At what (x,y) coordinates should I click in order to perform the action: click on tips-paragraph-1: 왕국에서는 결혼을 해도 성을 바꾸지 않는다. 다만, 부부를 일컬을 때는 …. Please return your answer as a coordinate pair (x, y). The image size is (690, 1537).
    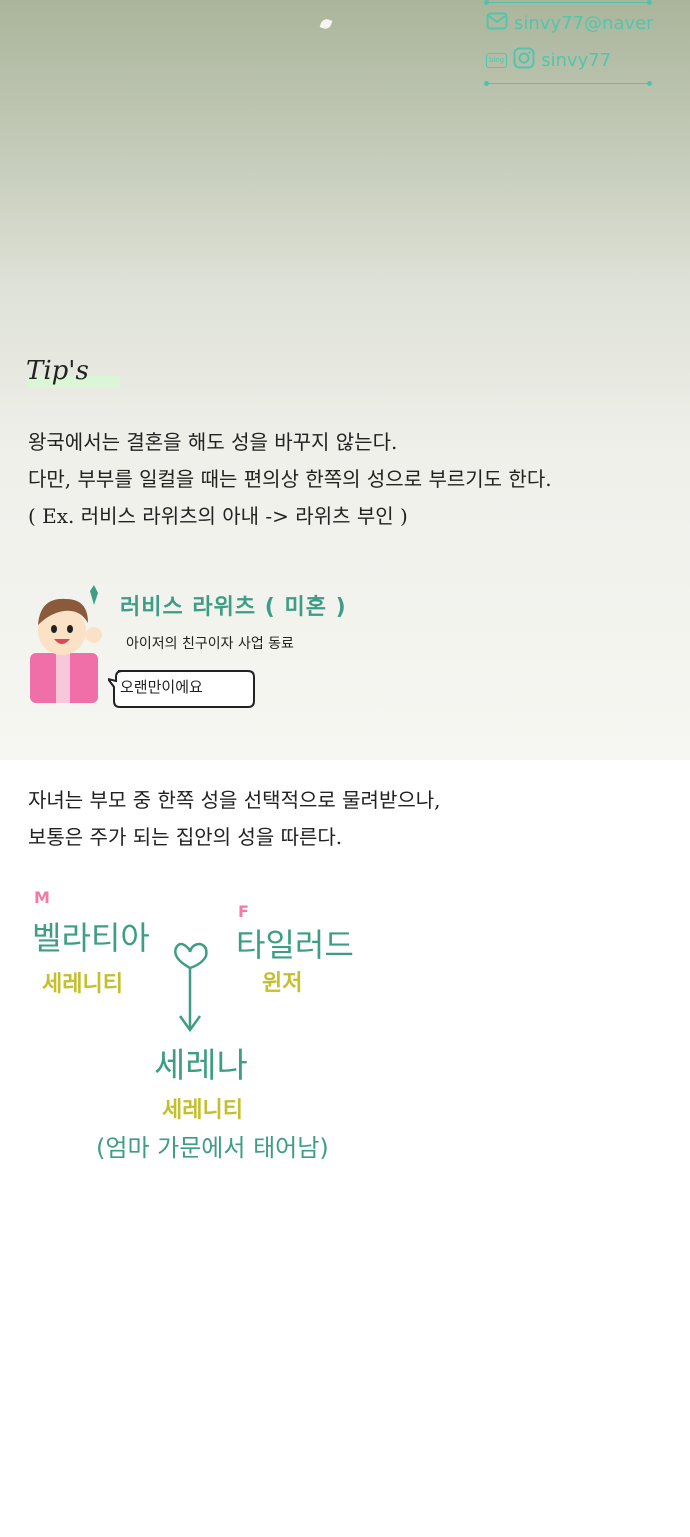
    Looking at the image, I should click on (290, 479).